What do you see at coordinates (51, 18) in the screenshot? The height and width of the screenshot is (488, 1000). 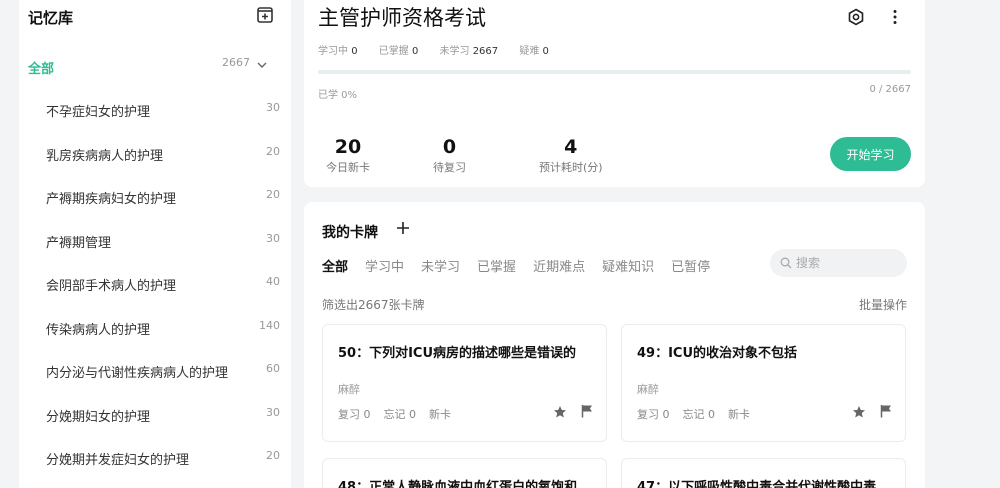 I see `sidebar-title: 记忆库` at bounding box center [51, 18].